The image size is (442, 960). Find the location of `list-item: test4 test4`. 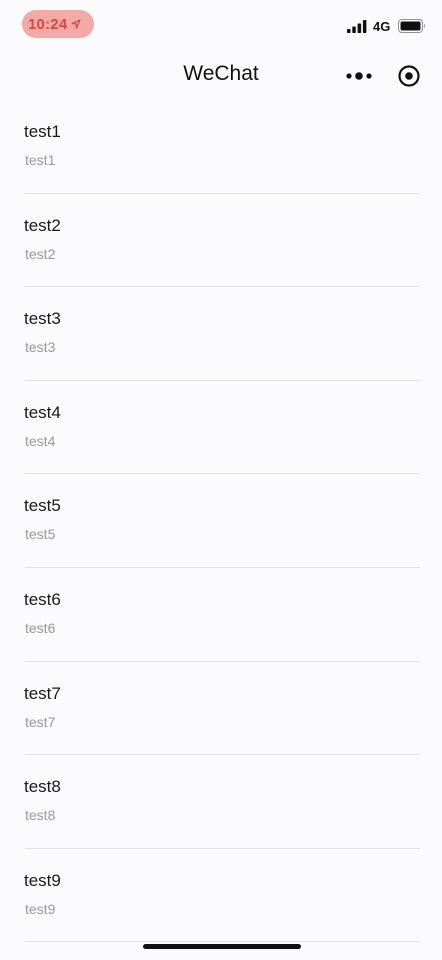

list-item: test4 test4 is located at coordinates (221, 428).